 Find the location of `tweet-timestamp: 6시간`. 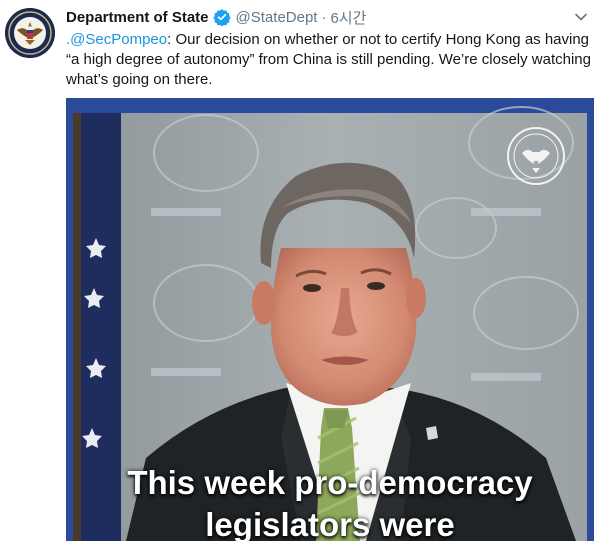

tweet-timestamp: 6시간 is located at coordinates (348, 17).